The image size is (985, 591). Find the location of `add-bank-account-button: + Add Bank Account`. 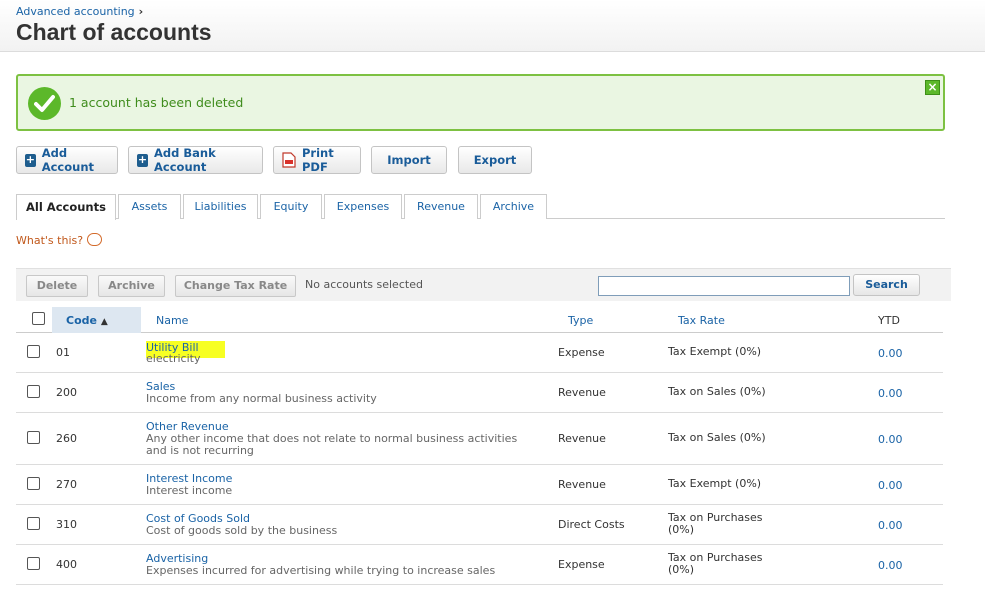

add-bank-account-button: + Add Bank Account is located at coordinates (195, 160).